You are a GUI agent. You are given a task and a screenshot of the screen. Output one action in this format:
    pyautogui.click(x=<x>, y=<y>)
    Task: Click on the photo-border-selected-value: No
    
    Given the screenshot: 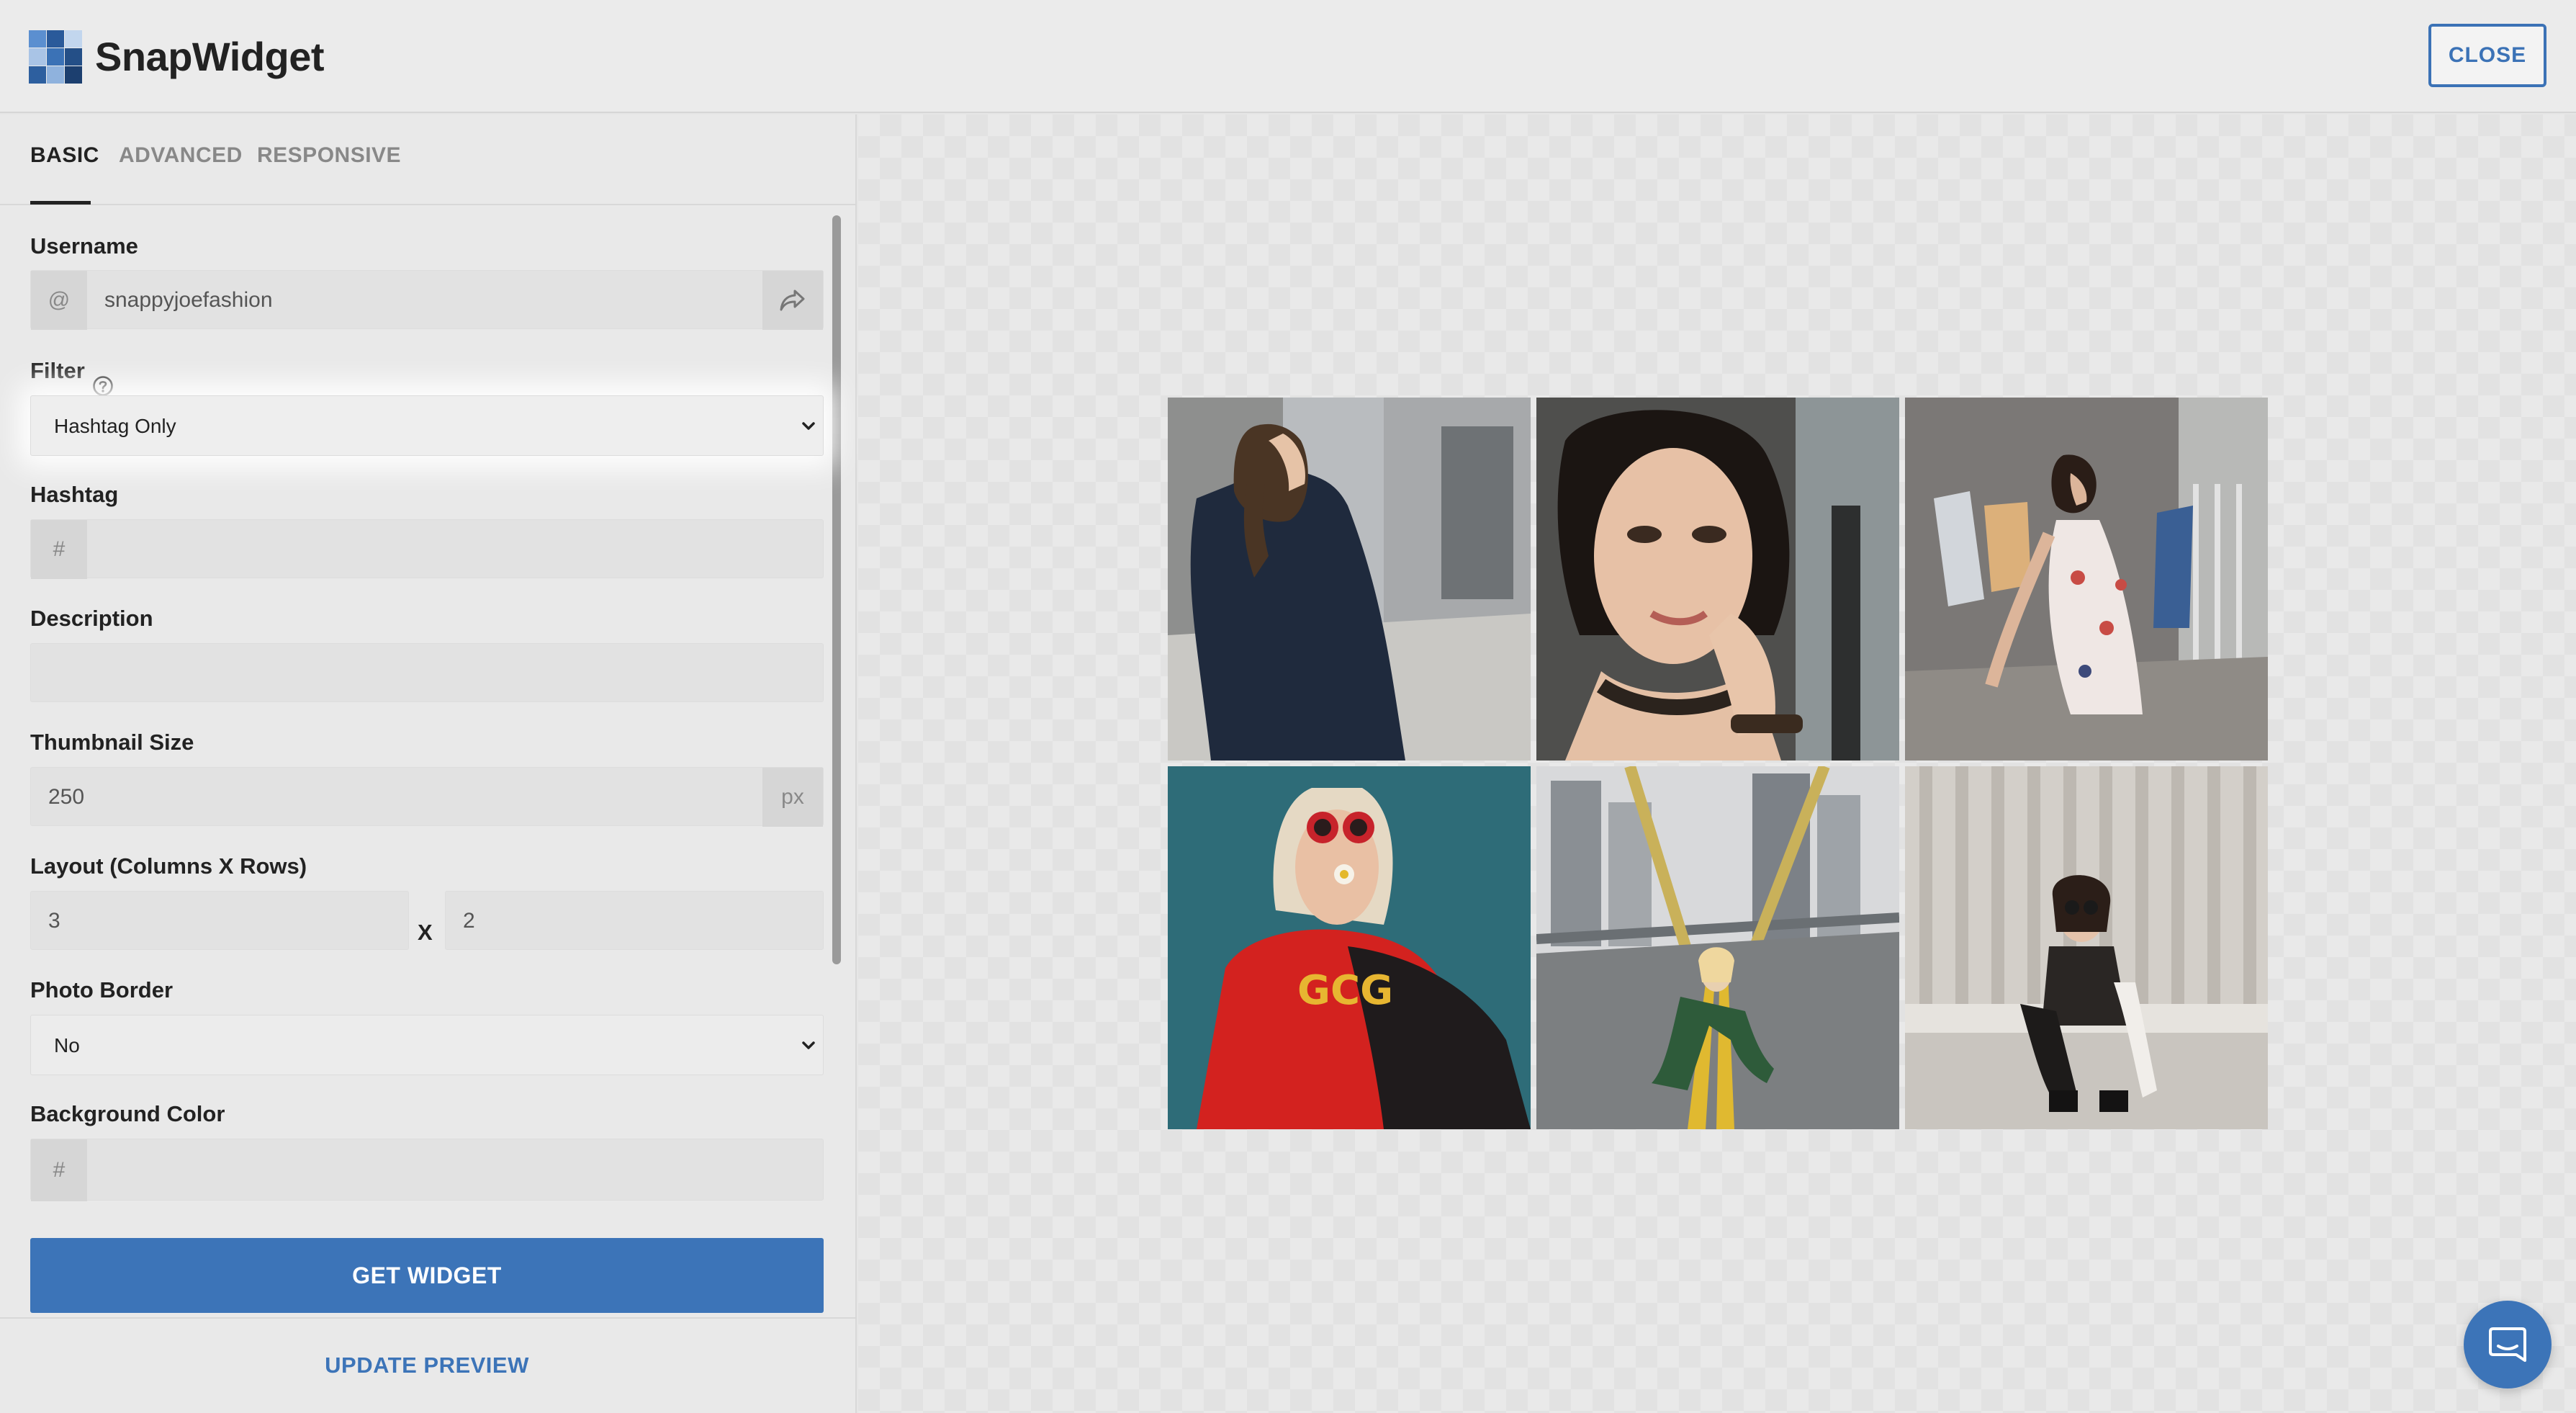 What is the action you would take?
    pyautogui.click(x=67, y=1045)
    